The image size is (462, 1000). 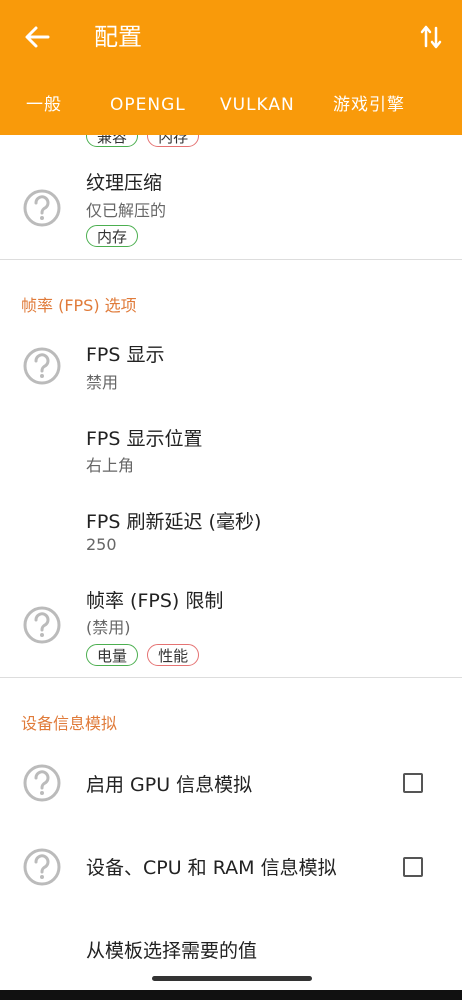 What do you see at coordinates (257, 105) in the screenshot?
I see `tab-vulkan: VULKAN` at bounding box center [257, 105].